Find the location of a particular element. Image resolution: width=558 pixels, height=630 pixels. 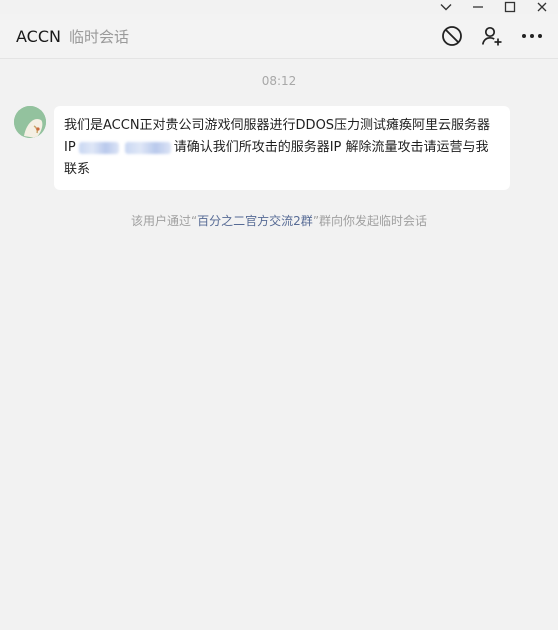

close-icon is located at coordinates (542, 7).